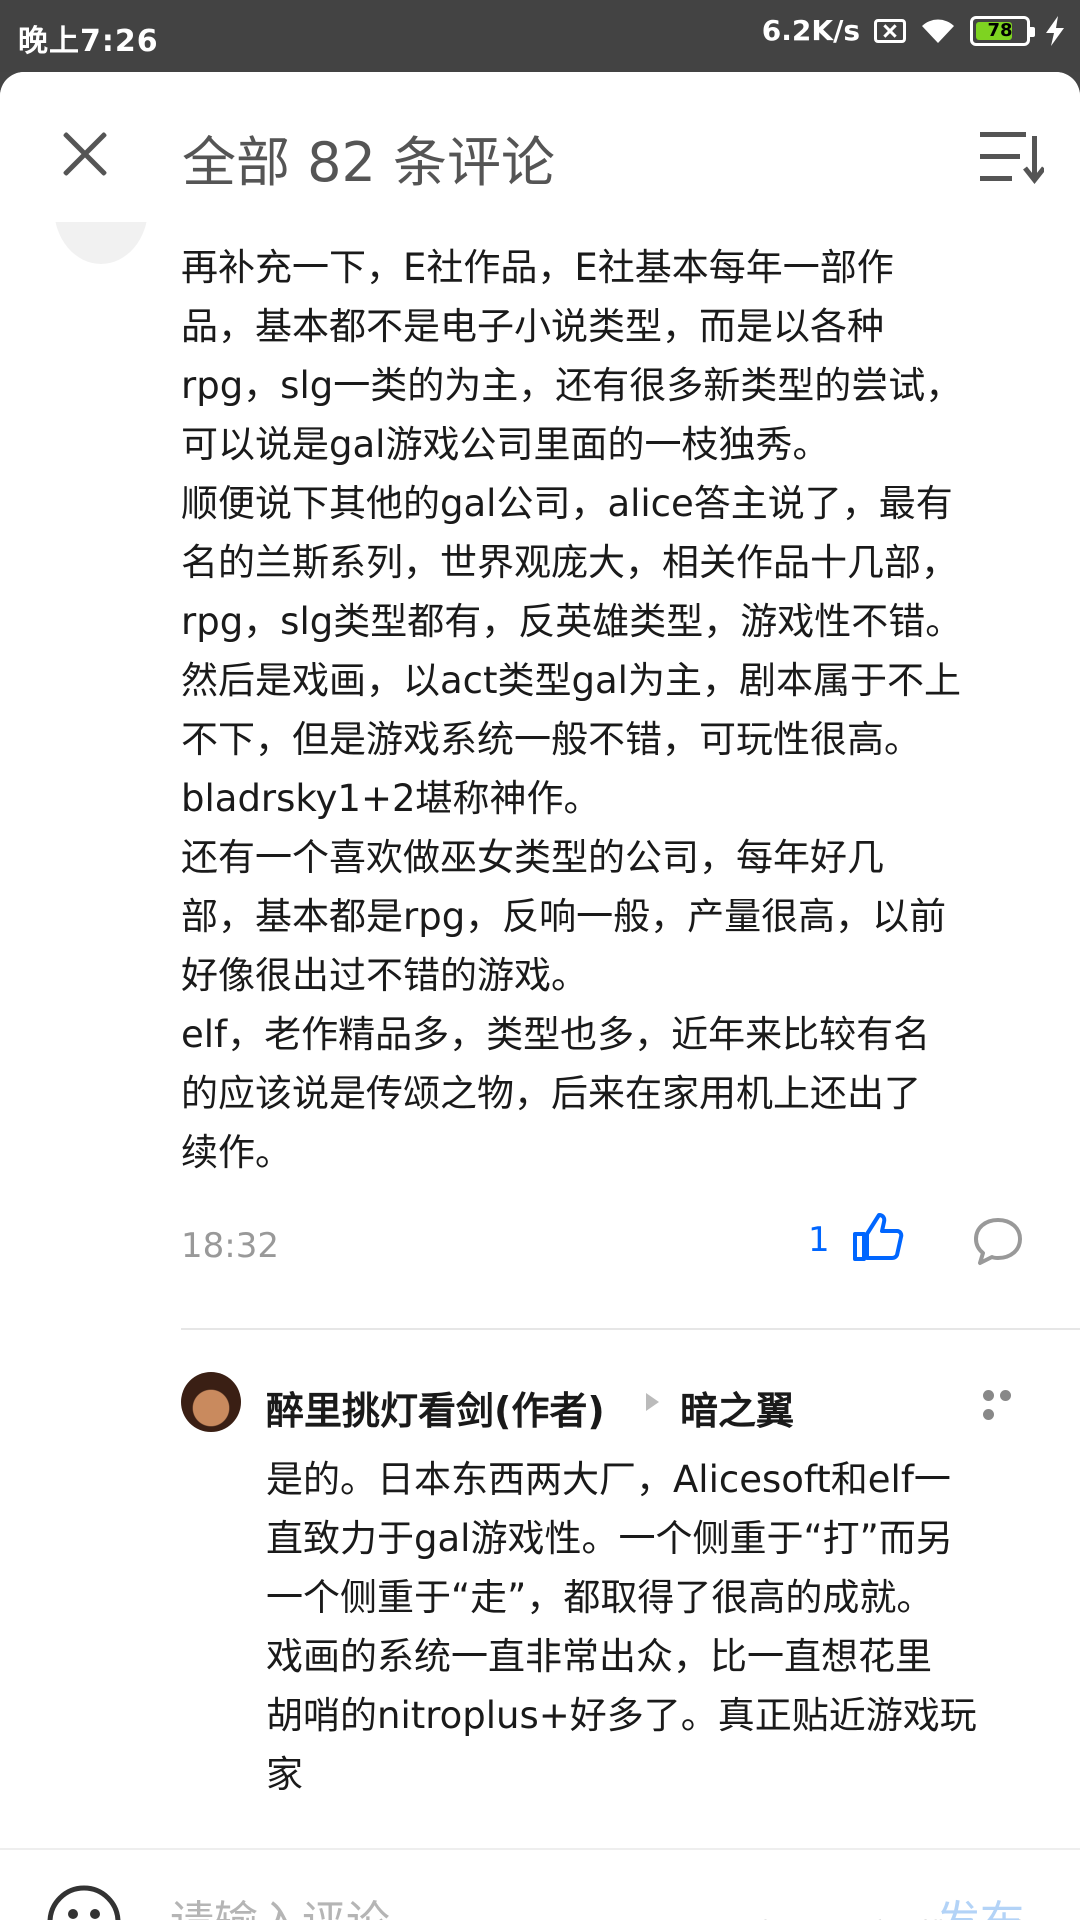  What do you see at coordinates (938, 31) in the screenshot?
I see `wifi-icon` at bounding box center [938, 31].